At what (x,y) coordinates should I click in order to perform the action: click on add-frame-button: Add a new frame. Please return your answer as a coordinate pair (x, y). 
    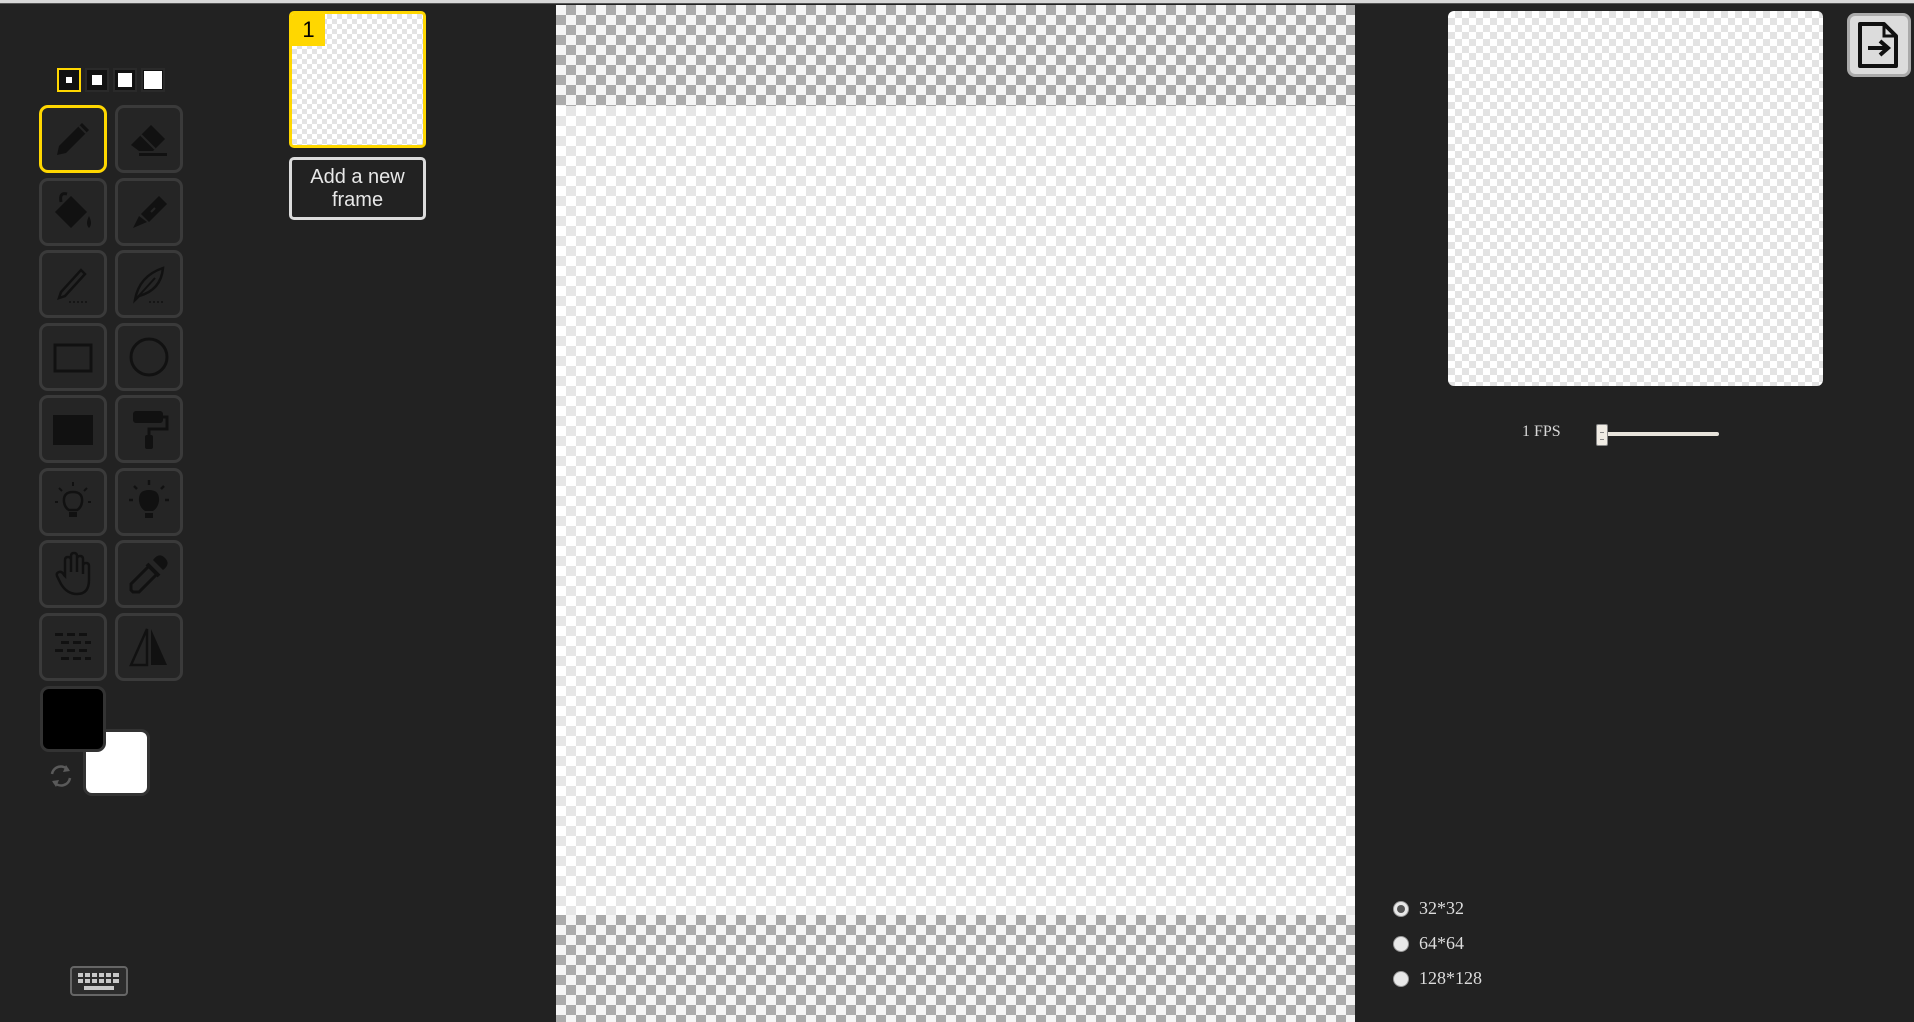
    Looking at the image, I should click on (357, 188).